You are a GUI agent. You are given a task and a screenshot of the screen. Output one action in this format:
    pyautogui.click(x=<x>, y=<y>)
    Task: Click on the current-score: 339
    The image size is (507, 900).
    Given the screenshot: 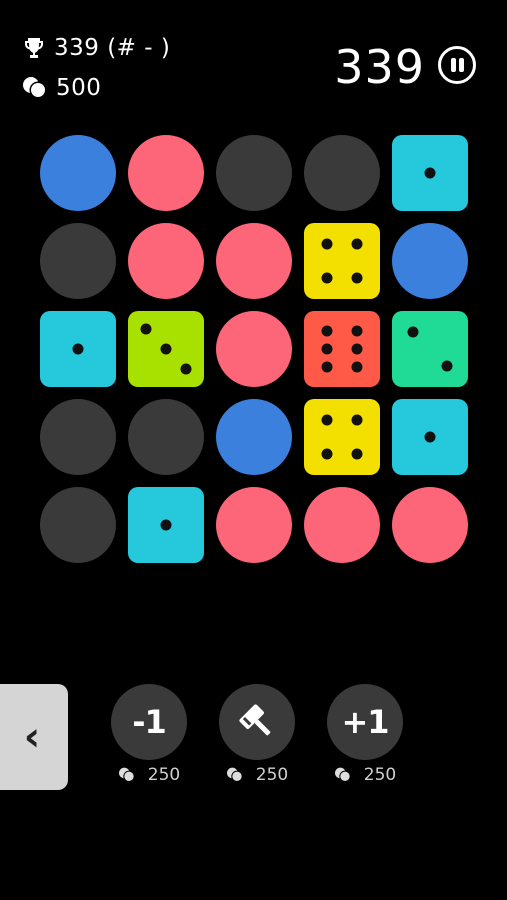 What is the action you would take?
    pyautogui.click(x=379, y=67)
    